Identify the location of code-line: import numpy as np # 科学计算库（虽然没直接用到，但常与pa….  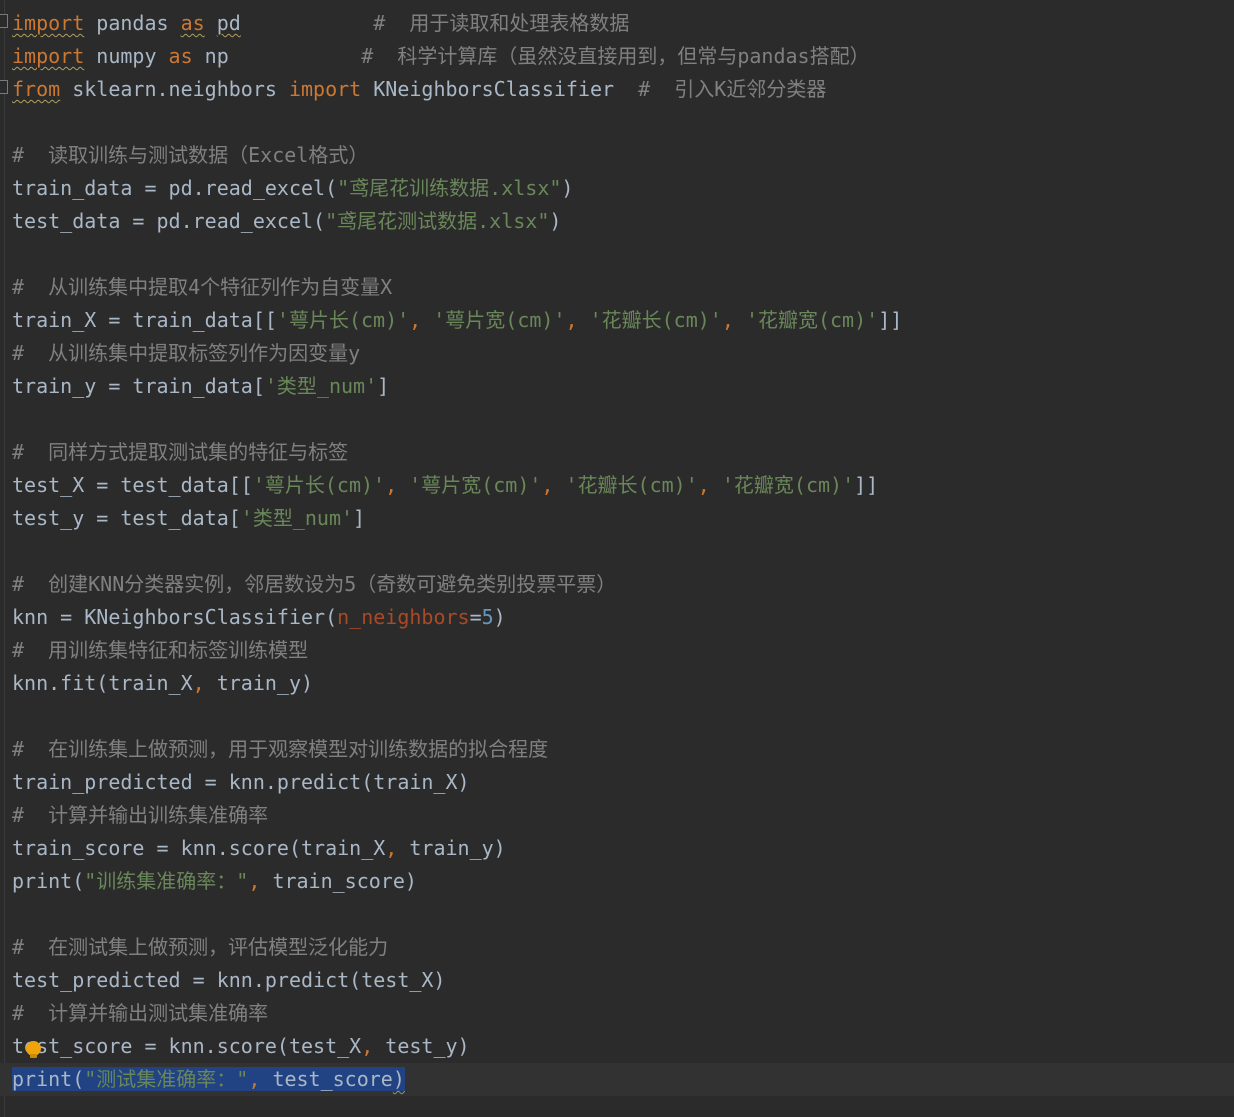
(617, 56).